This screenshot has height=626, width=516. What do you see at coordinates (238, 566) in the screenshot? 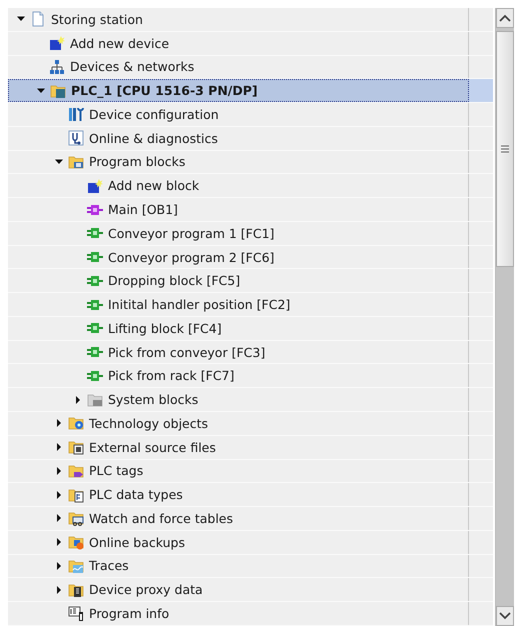
I see `row-background: Traces` at bounding box center [238, 566].